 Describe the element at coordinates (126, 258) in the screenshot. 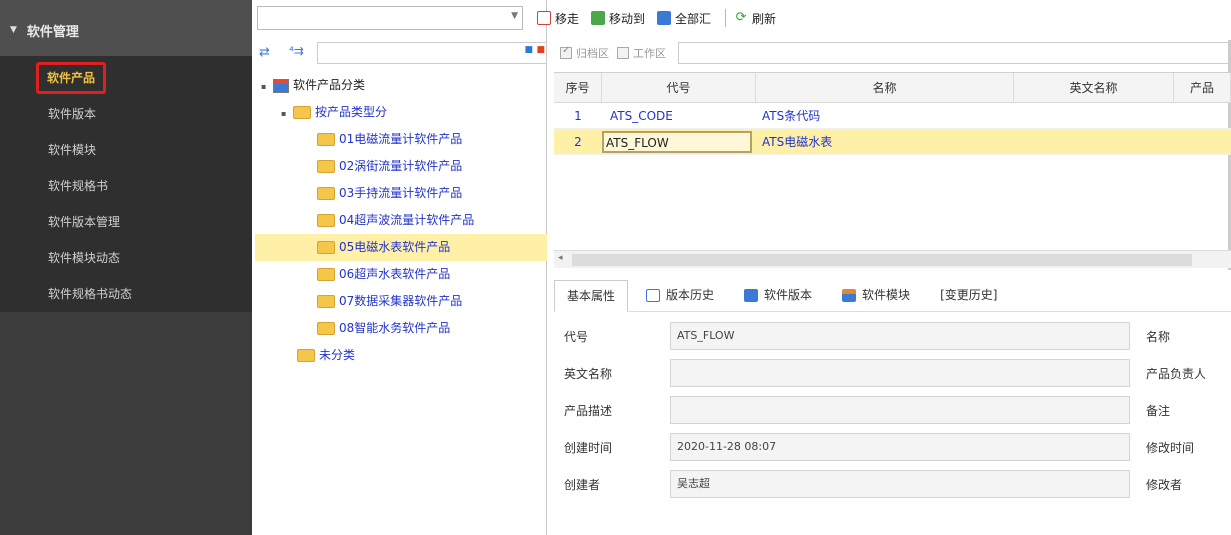

I see `sidebar-item-module-activity: 软件模块动态` at that location.